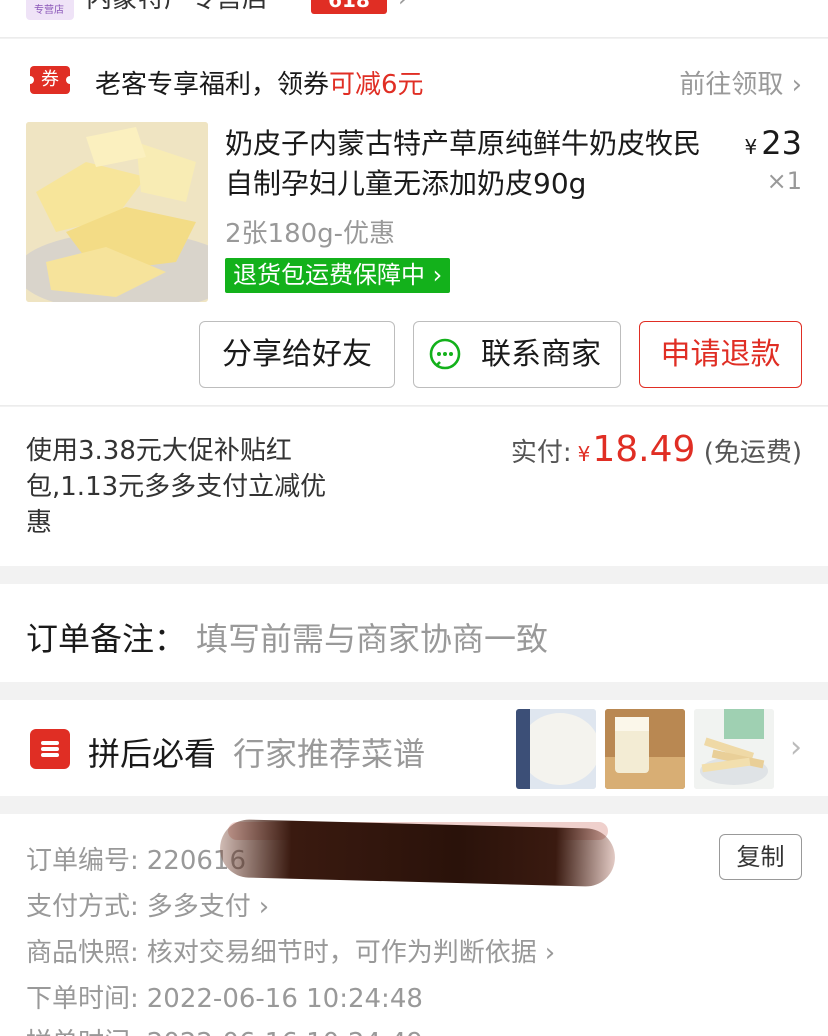 This screenshot has height=1036, width=828. Describe the element at coordinates (82, 953) in the screenshot. I see `product-snapshot-label: 商品快照:` at that location.